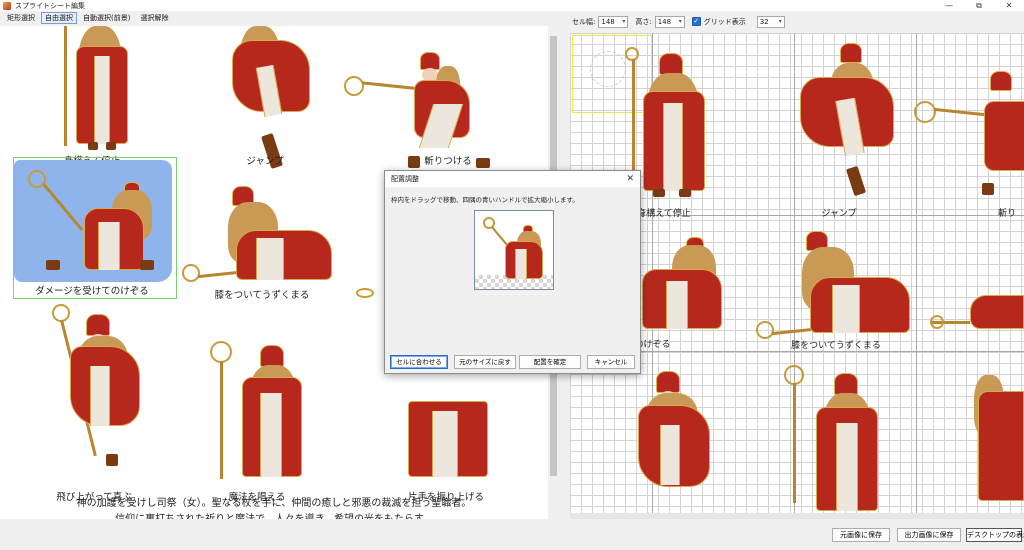 The height and width of the screenshot is (550, 1024). I want to click on window-title: スプライトシート編集, so click(50, 5).